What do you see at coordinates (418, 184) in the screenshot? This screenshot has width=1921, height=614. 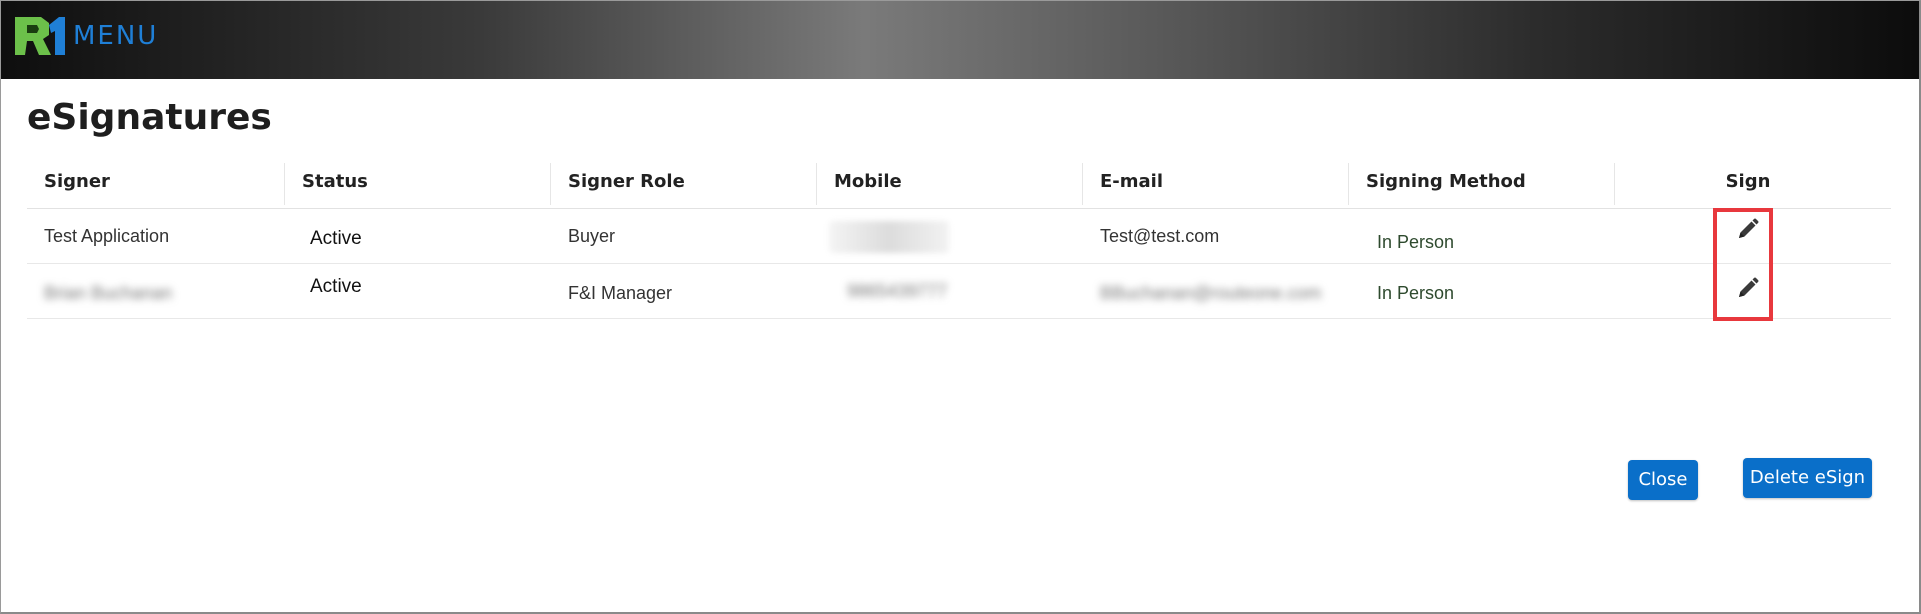 I see `column-header-status: Status` at bounding box center [418, 184].